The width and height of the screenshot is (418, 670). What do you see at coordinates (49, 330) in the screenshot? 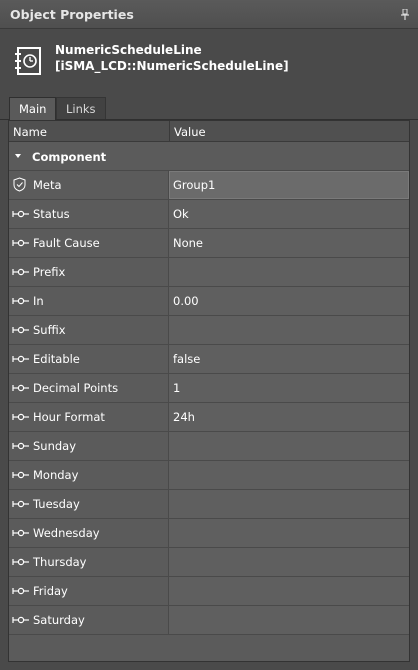
I see `property-name: Suffix` at bounding box center [49, 330].